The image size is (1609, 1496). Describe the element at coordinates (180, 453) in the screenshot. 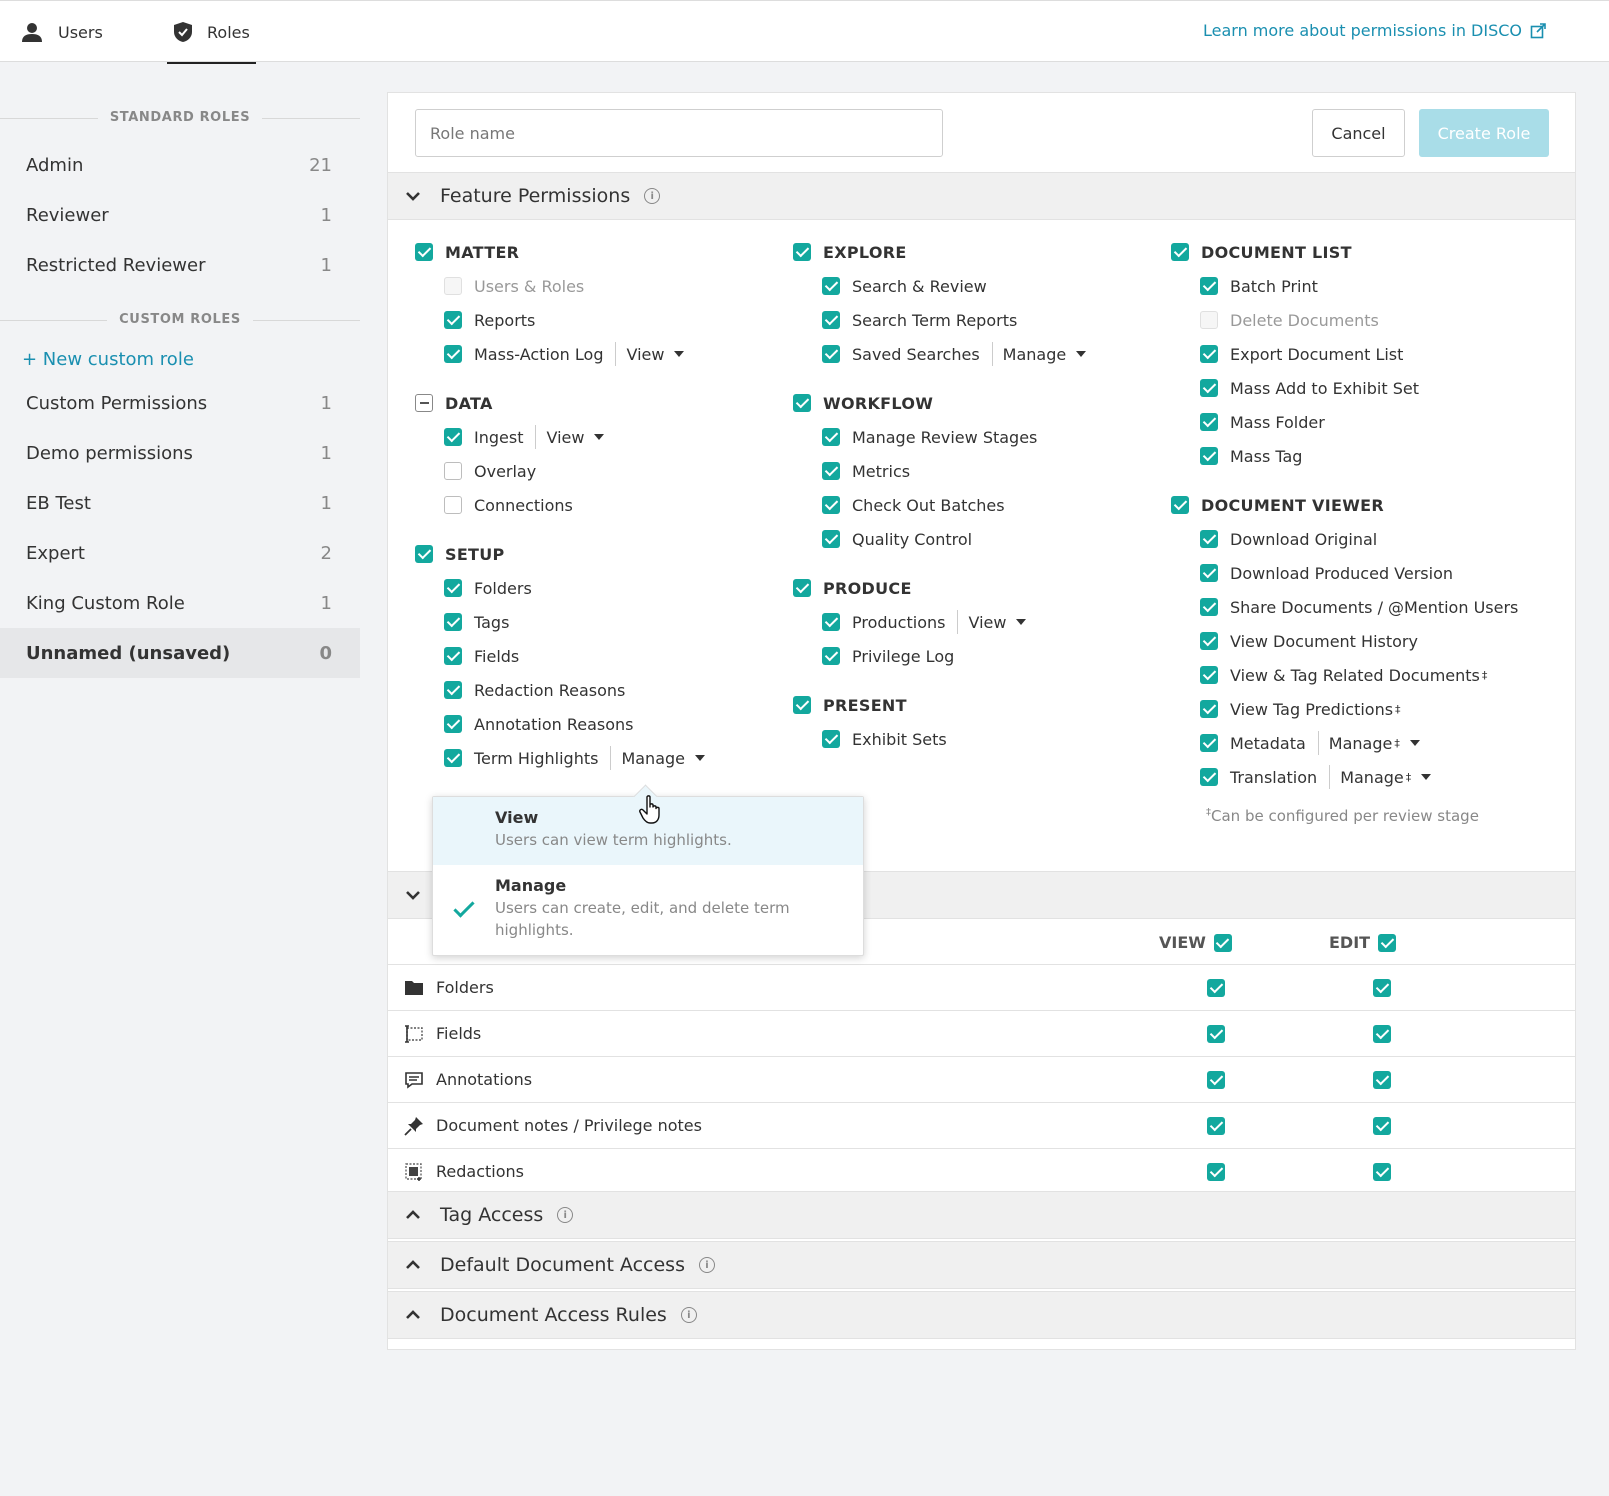

I see `role-list-item: Demo permissions 1` at that location.